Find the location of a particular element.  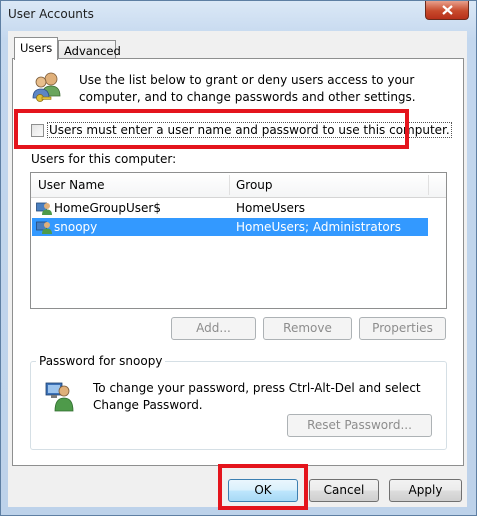

users-section-label: Users for this computer: is located at coordinates (104, 159).